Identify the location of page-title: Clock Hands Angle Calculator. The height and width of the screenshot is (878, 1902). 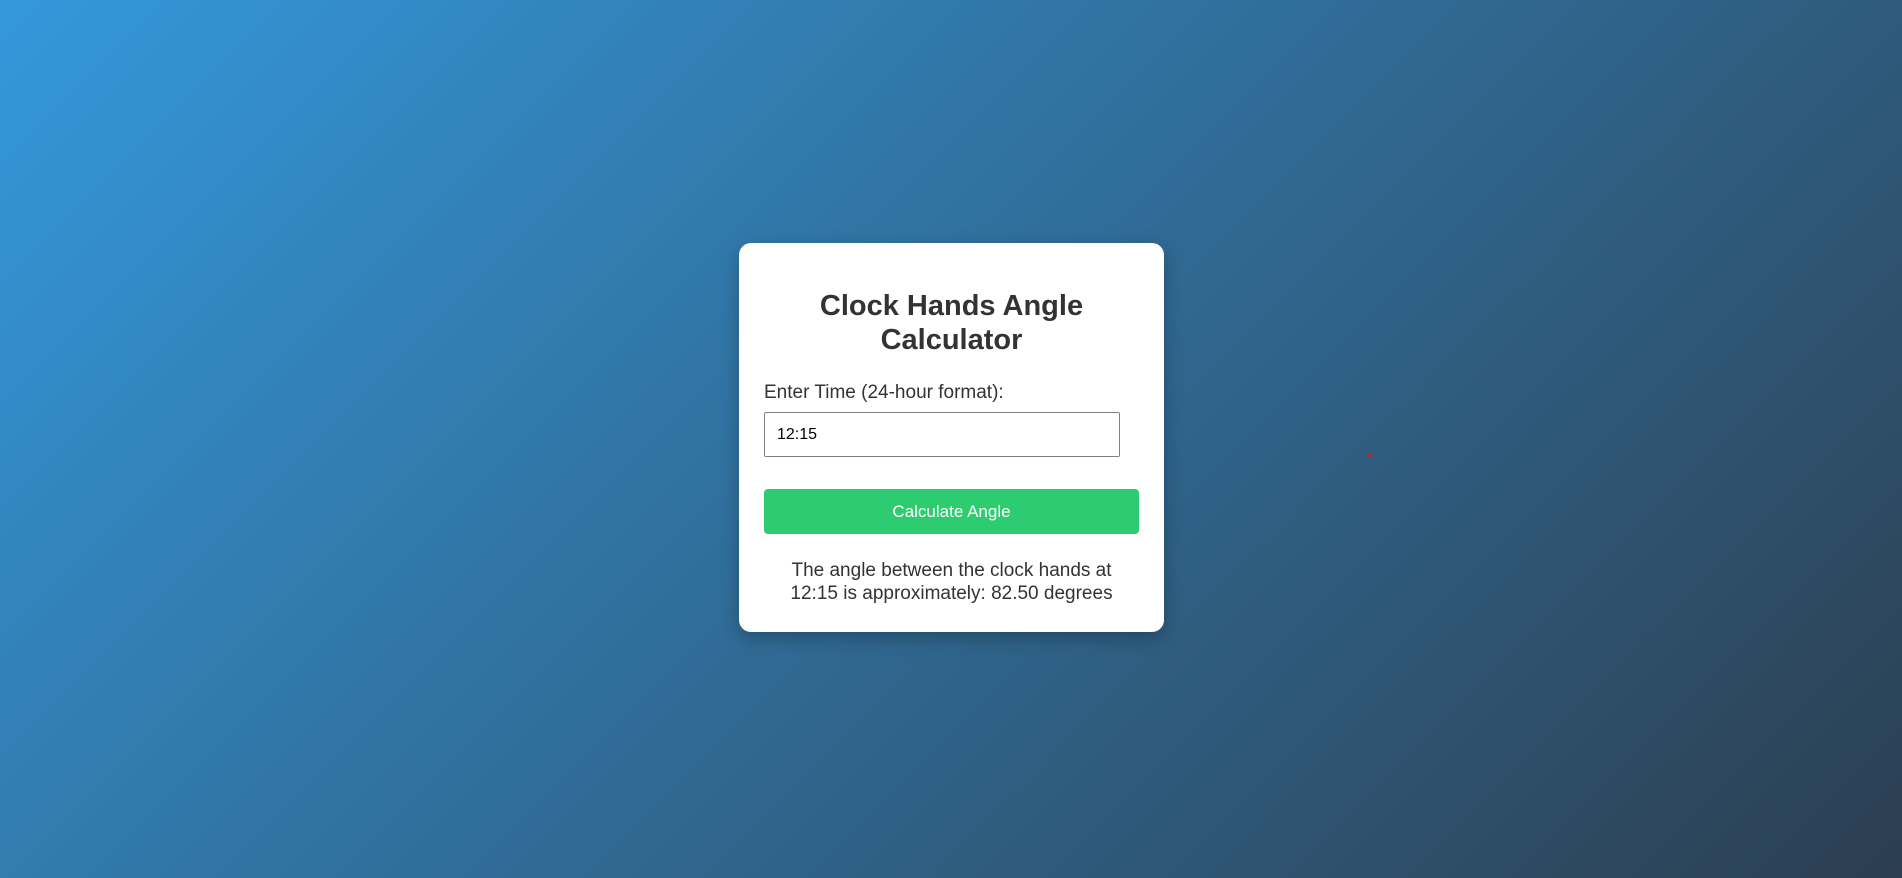
(951, 323).